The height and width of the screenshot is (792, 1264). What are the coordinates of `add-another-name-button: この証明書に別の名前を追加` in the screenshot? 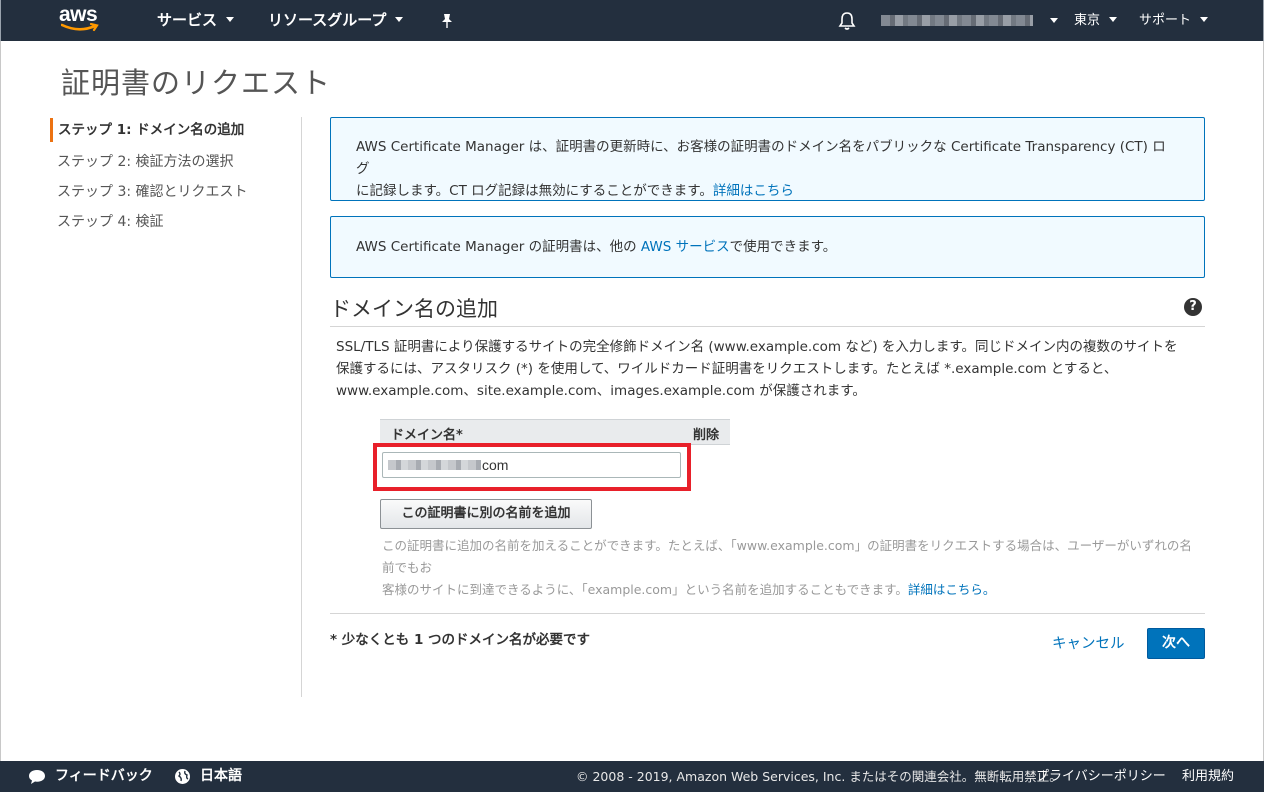 It's located at (486, 514).